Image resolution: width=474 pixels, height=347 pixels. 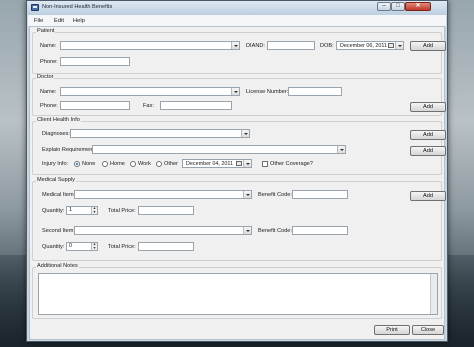 I want to click on window-title: Non-Insured Health Benefits, so click(x=77, y=7).